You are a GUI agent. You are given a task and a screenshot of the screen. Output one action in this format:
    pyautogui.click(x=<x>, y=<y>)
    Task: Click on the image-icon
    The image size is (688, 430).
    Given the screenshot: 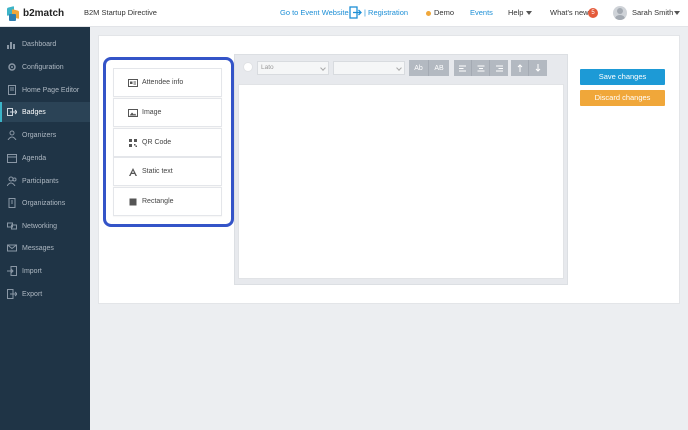 What is the action you would take?
    pyautogui.click(x=133, y=112)
    